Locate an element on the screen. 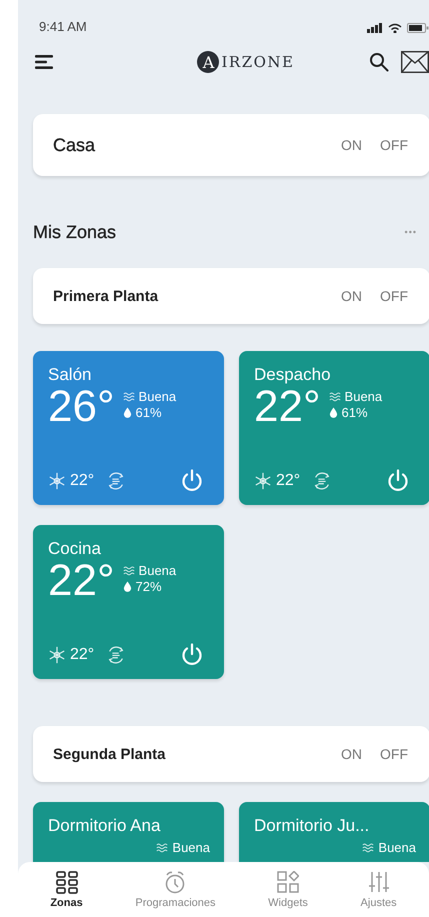  sliders-icon is located at coordinates (379, 882).